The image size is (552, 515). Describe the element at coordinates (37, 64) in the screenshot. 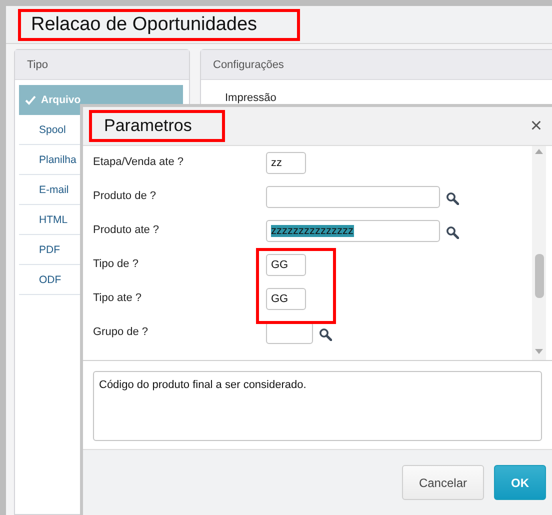

I see `panel-header: Tipo` at that location.